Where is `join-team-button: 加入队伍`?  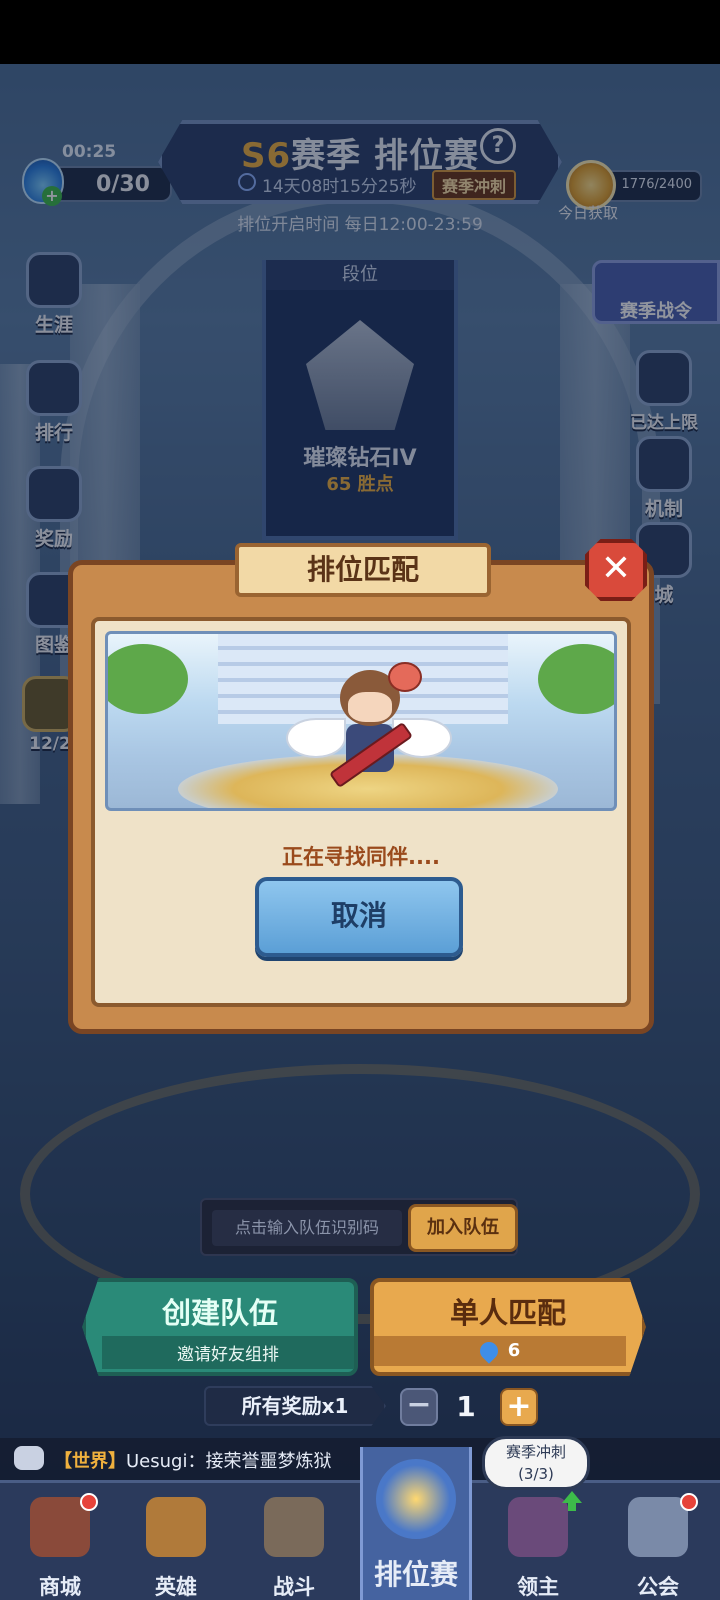 join-team-button: 加入队伍 is located at coordinates (463, 1228).